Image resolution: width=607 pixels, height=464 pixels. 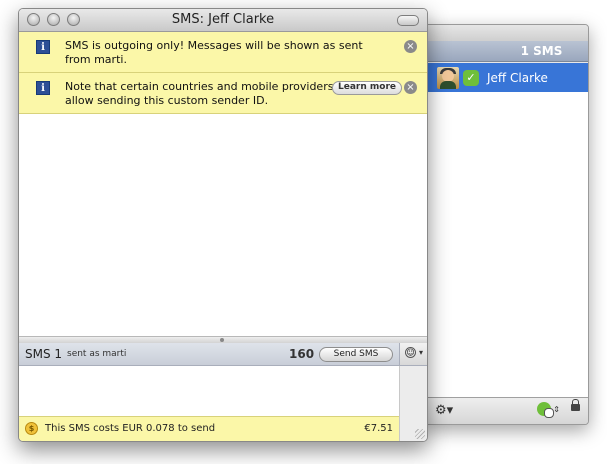 What do you see at coordinates (410, 352) in the screenshot?
I see `smiley-icon: ☺` at bounding box center [410, 352].